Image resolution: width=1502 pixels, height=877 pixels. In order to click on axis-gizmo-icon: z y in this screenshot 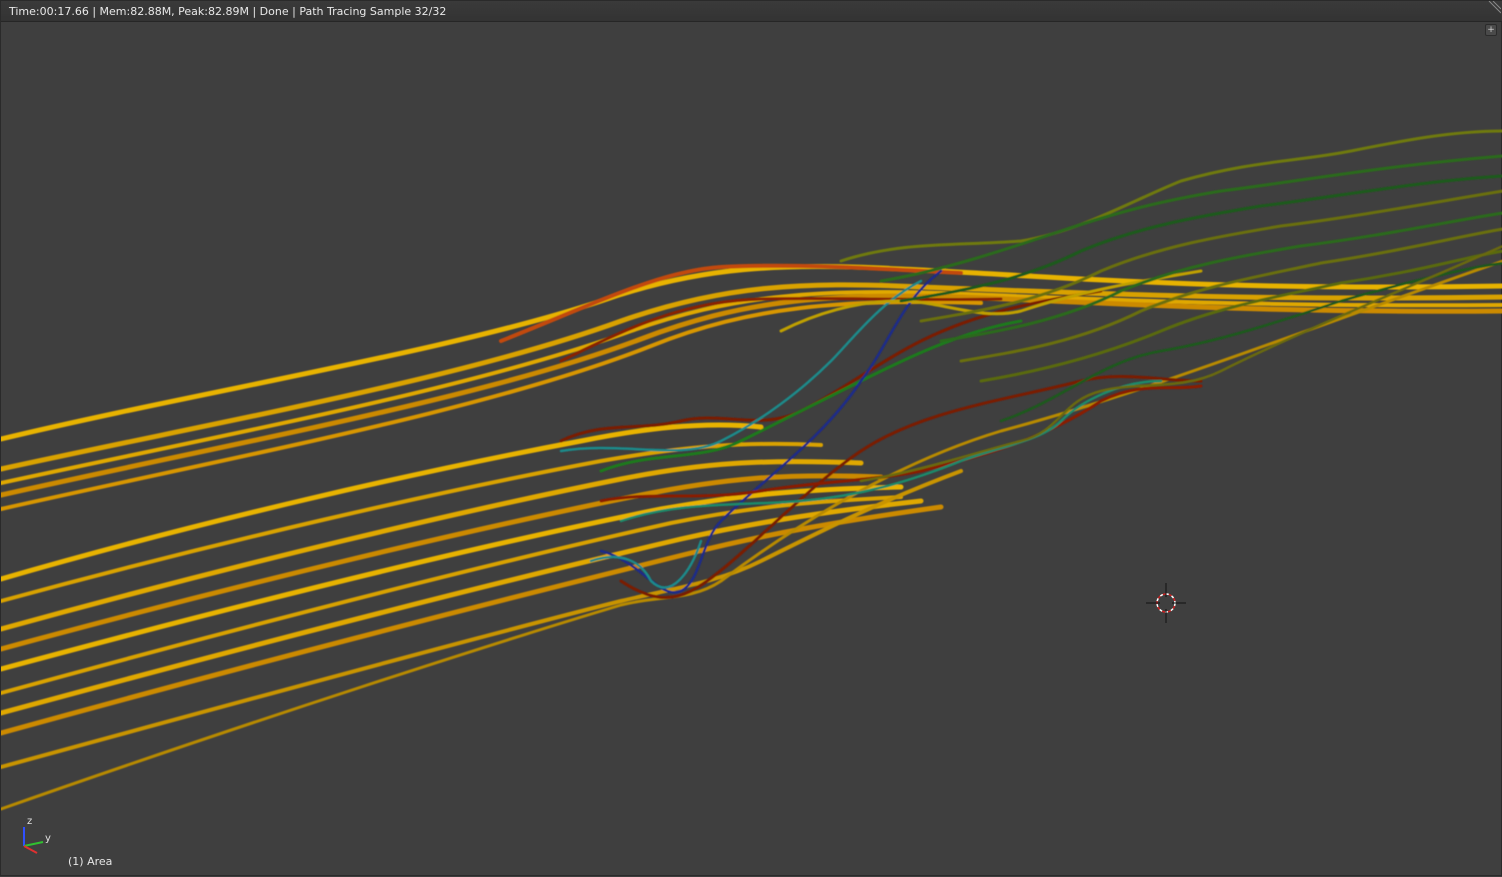, I will do `click(37, 835)`.